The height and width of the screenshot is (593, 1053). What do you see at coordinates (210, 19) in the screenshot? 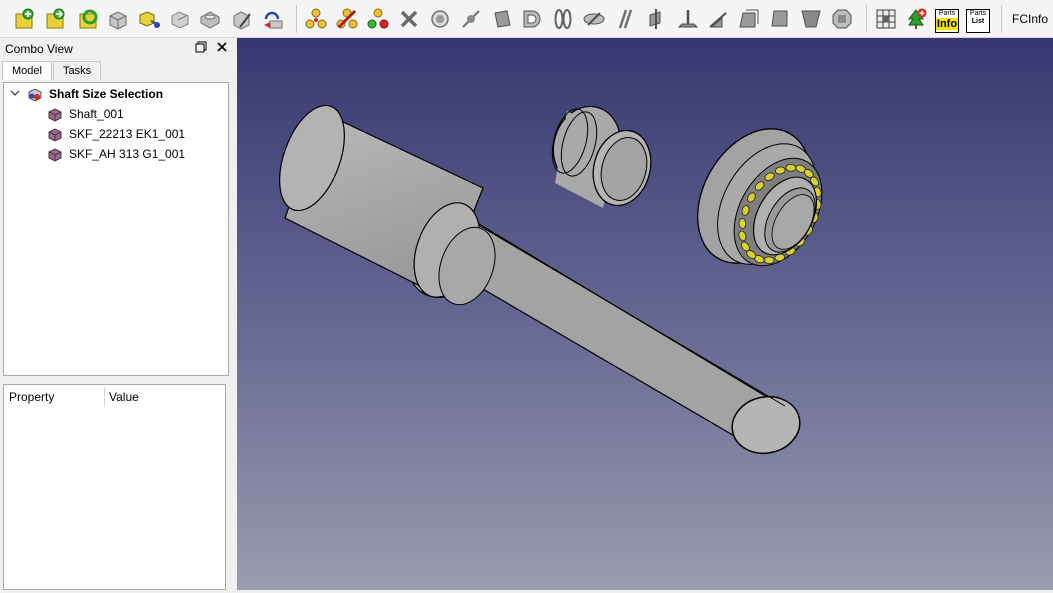
I see `solid-icon` at bounding box center [210, 19].